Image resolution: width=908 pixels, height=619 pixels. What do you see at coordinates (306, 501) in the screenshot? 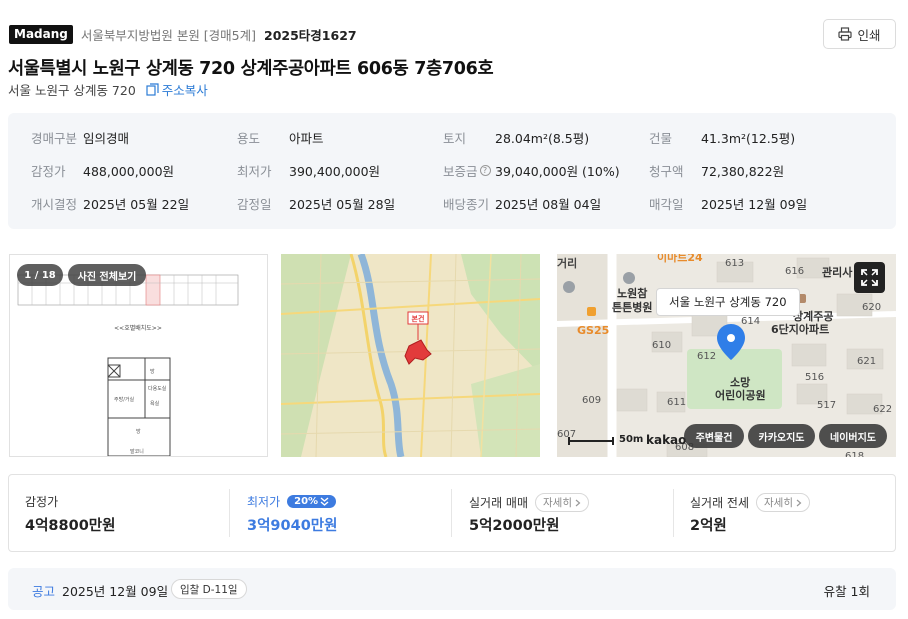
I see `discount-percent: 20%` at bounding box center [306, 501].